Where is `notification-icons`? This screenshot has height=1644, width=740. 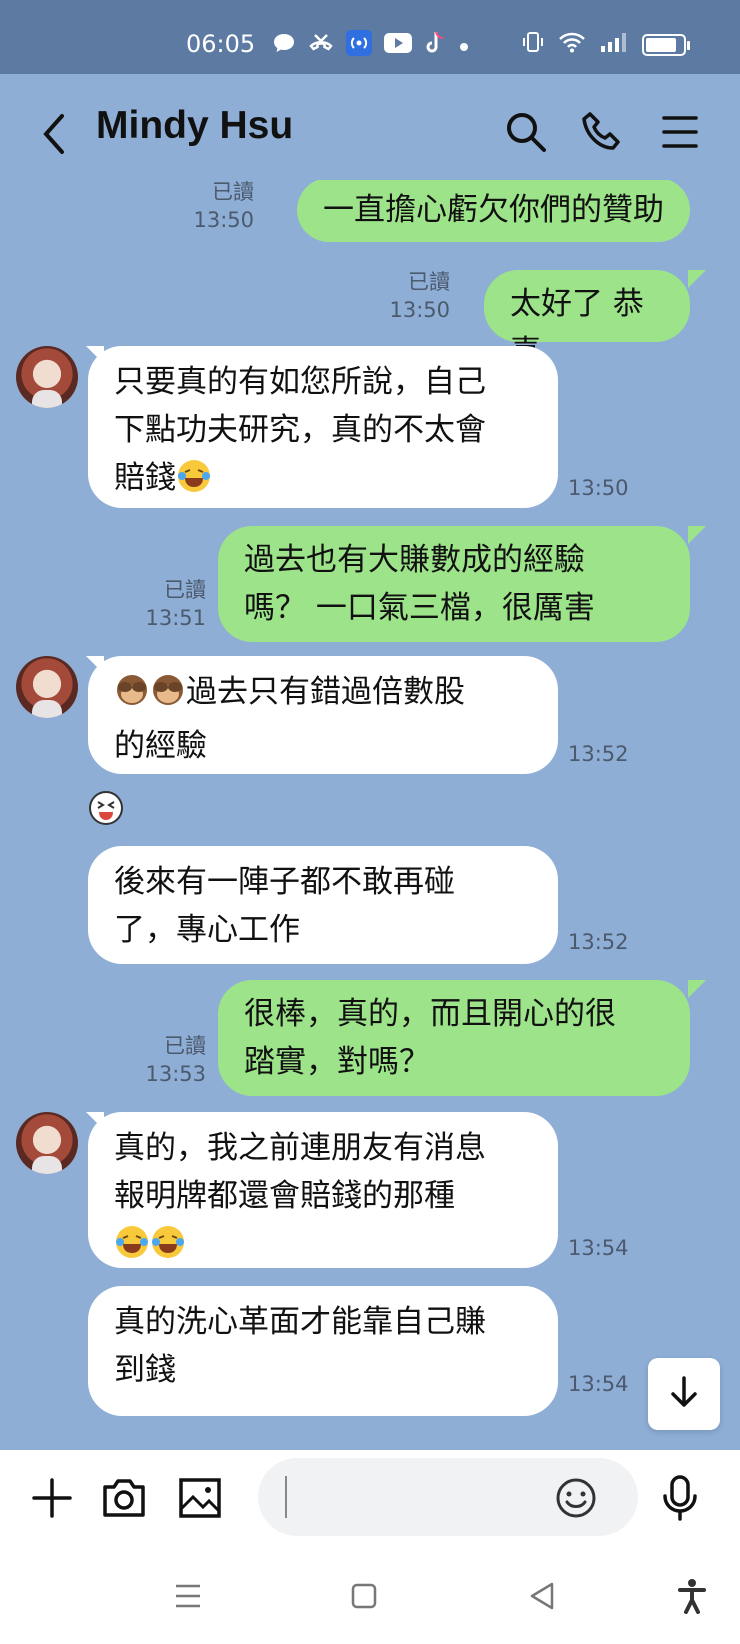
notification-icons is located at coordinates (371, 45).